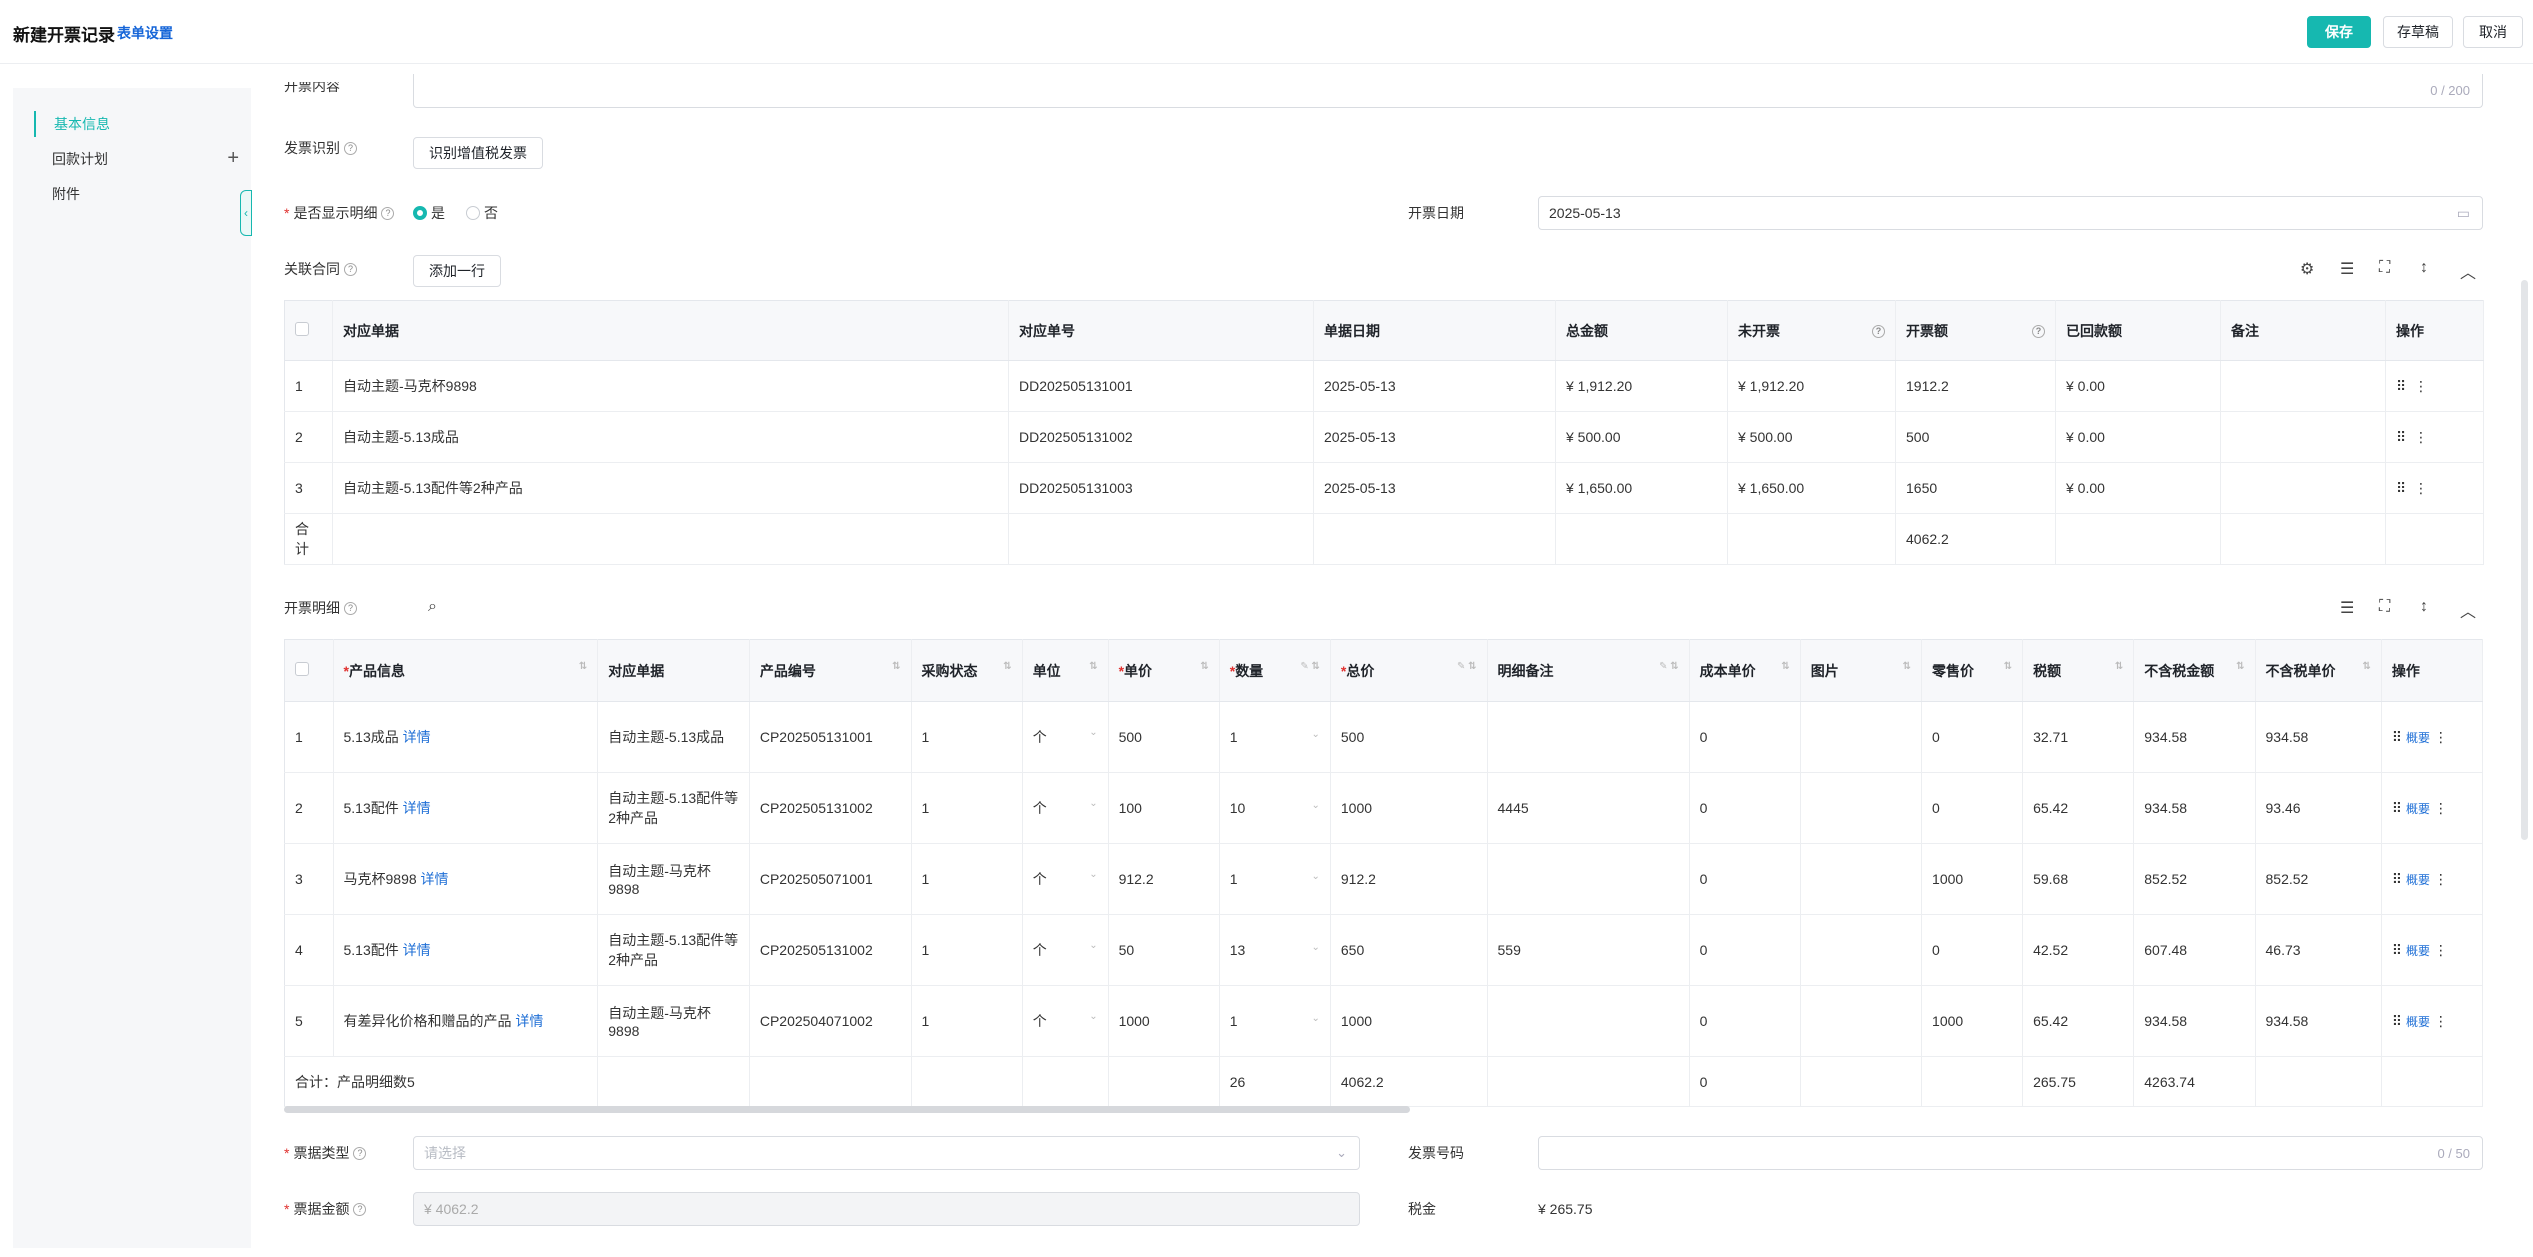  I want to click on column-header: *产品信息 ⇅, so click(466, 670).